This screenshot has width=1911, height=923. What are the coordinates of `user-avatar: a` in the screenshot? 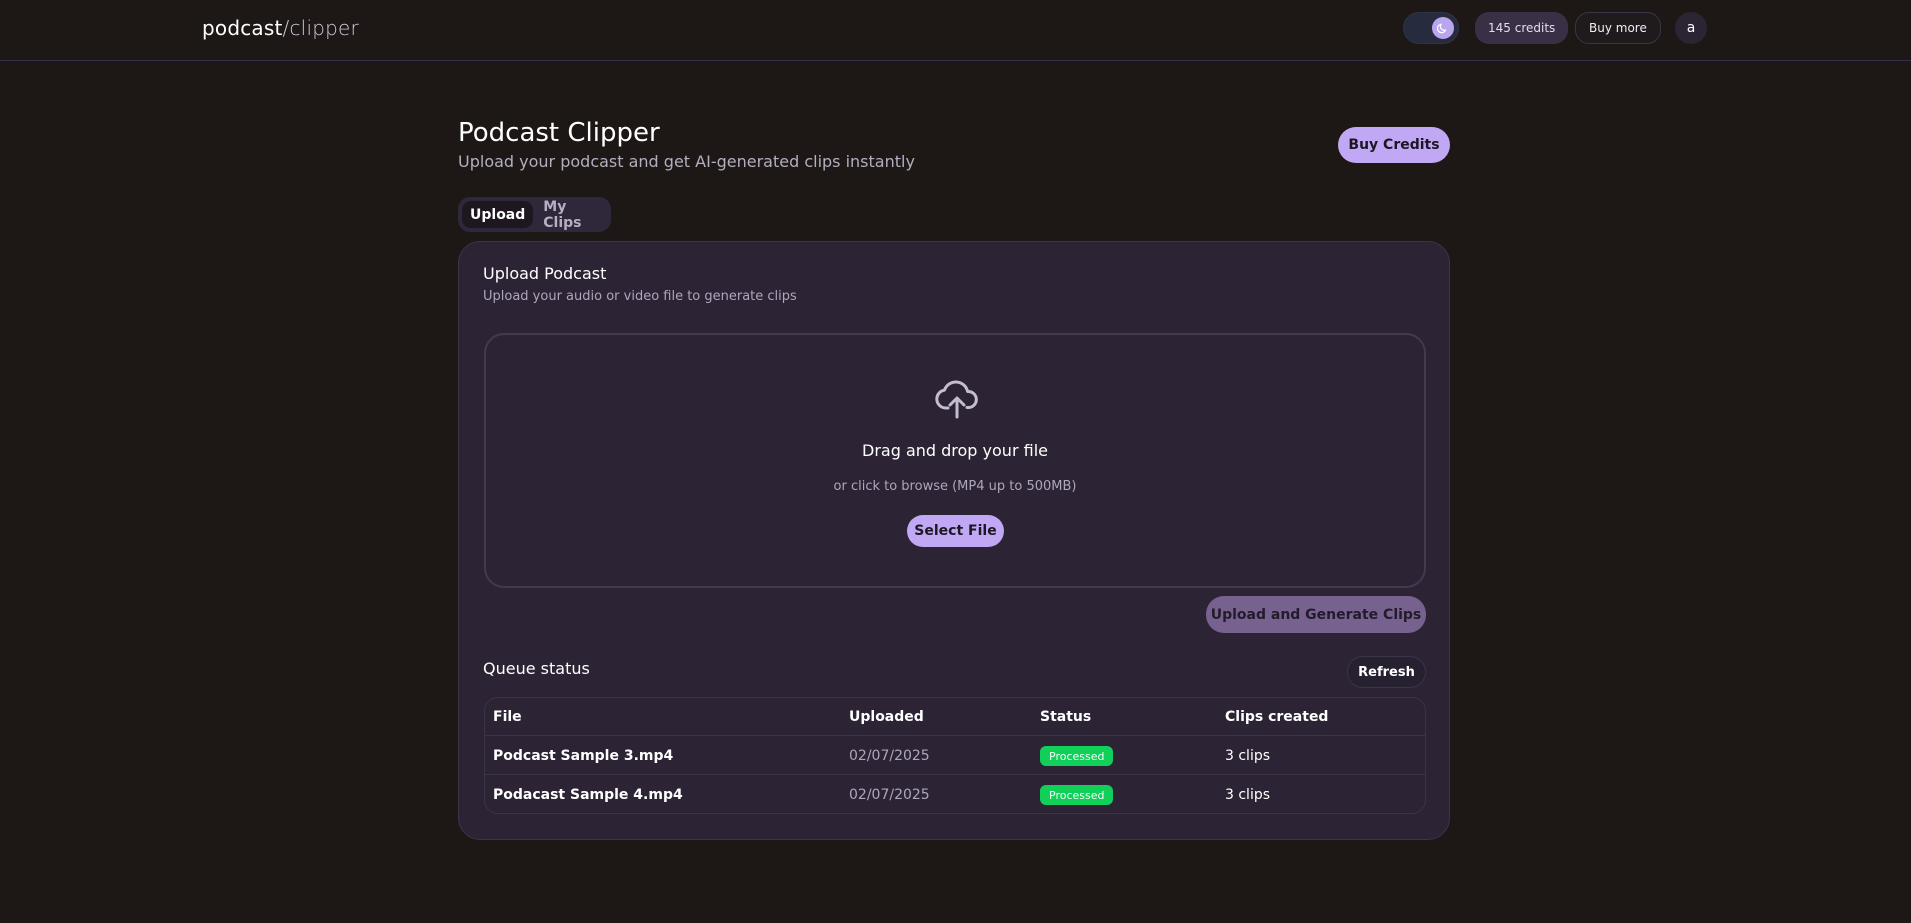 It's located at (1691, 28).